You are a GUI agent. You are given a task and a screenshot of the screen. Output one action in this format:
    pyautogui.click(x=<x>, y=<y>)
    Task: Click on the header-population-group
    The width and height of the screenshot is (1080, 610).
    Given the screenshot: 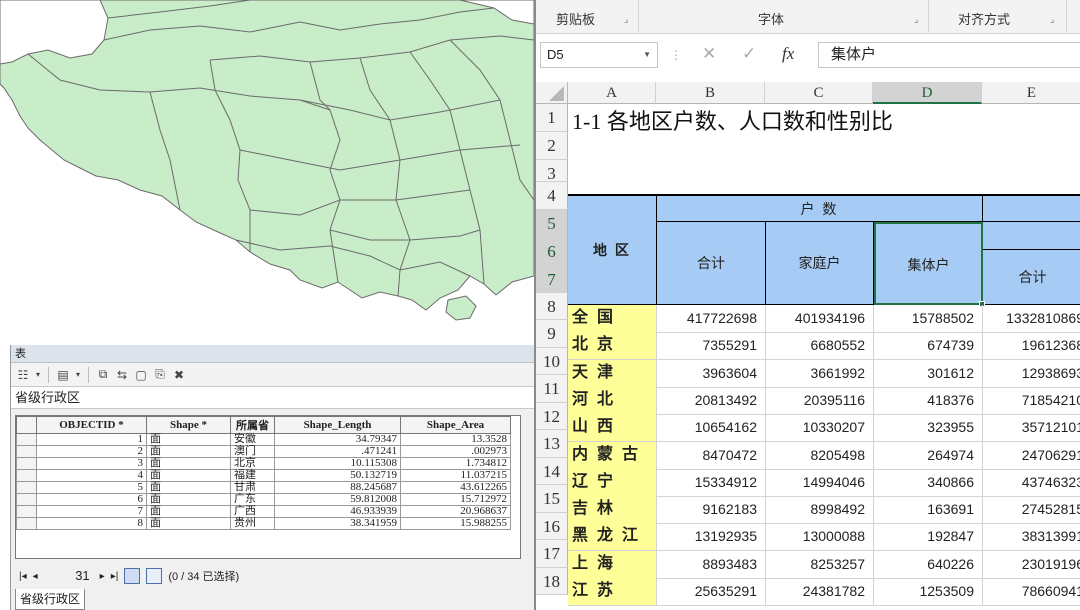 What is the action you would take?
    pyautogui.click(x=1031, y=208)
    